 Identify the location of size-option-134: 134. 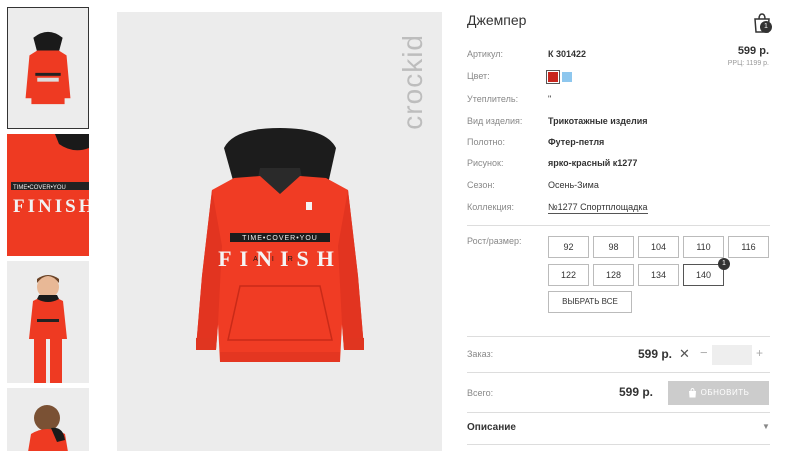
(658, 275).